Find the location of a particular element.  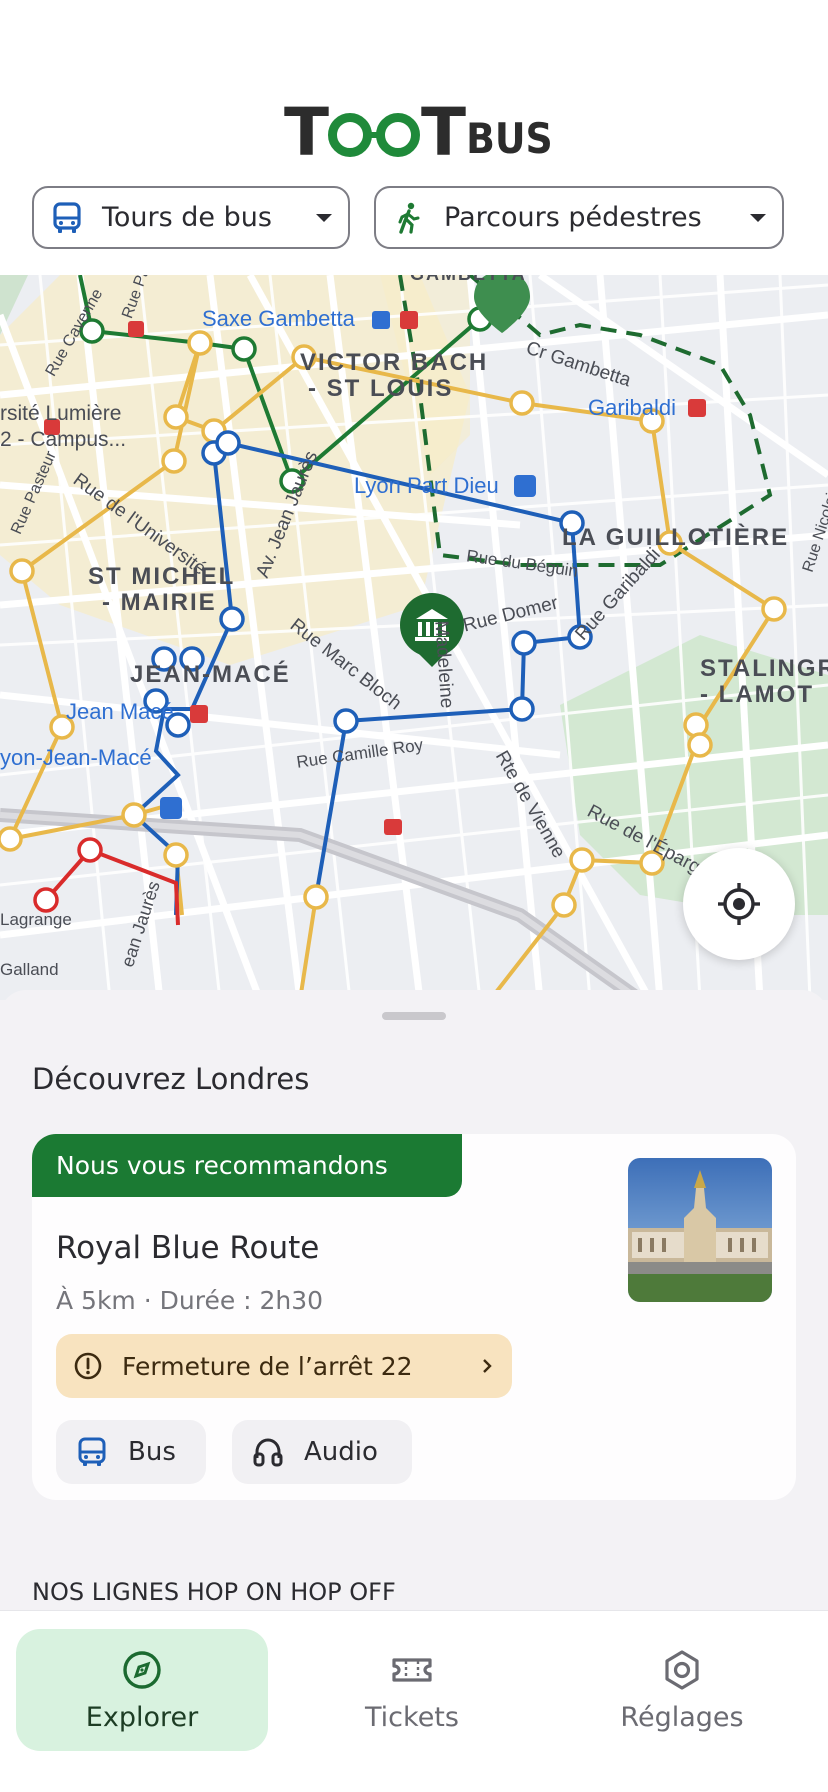

bottom-navigation: Explorer Tickets Réglages is located at coordinates (414, 1701).